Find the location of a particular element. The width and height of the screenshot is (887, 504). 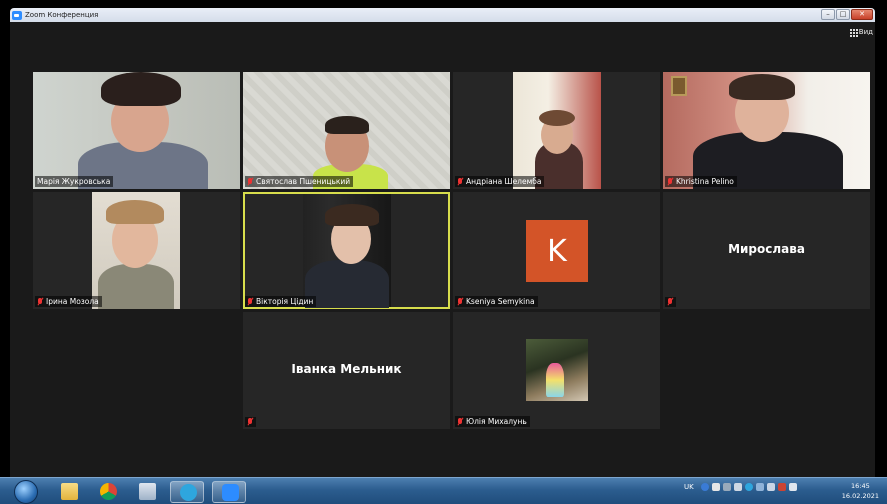

telegram-tray-icon is located at coordinates (748, 487).